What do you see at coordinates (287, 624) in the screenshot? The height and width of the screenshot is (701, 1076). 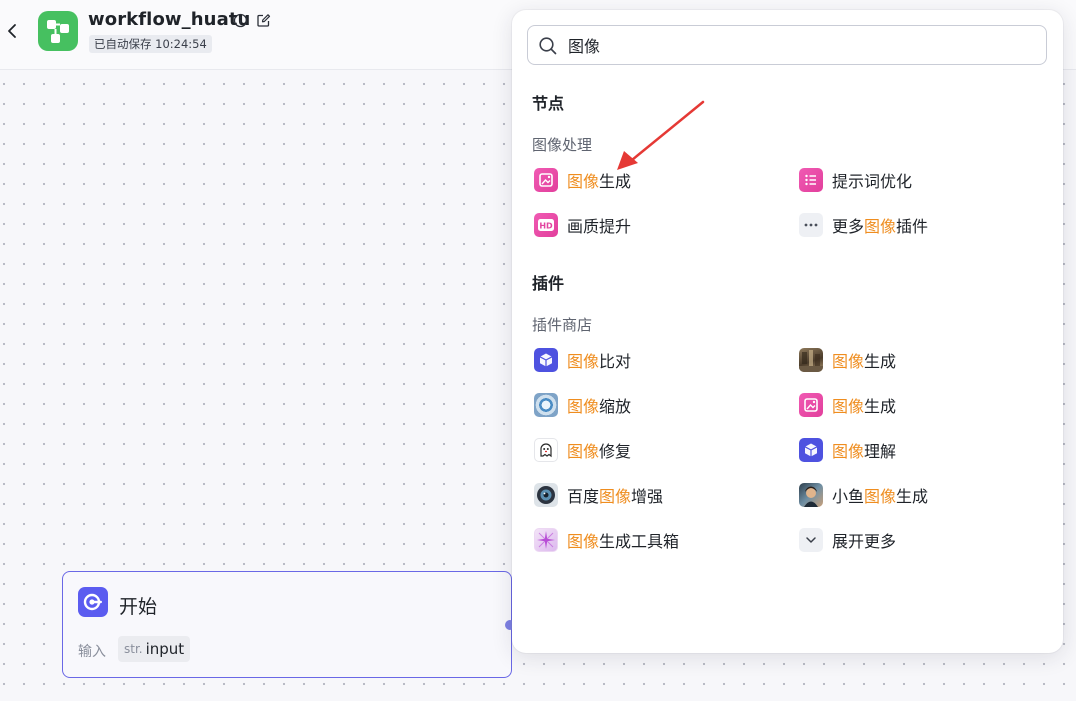 I see `start-node: 开始 输入 str. input` at bounding box center [287, 624].